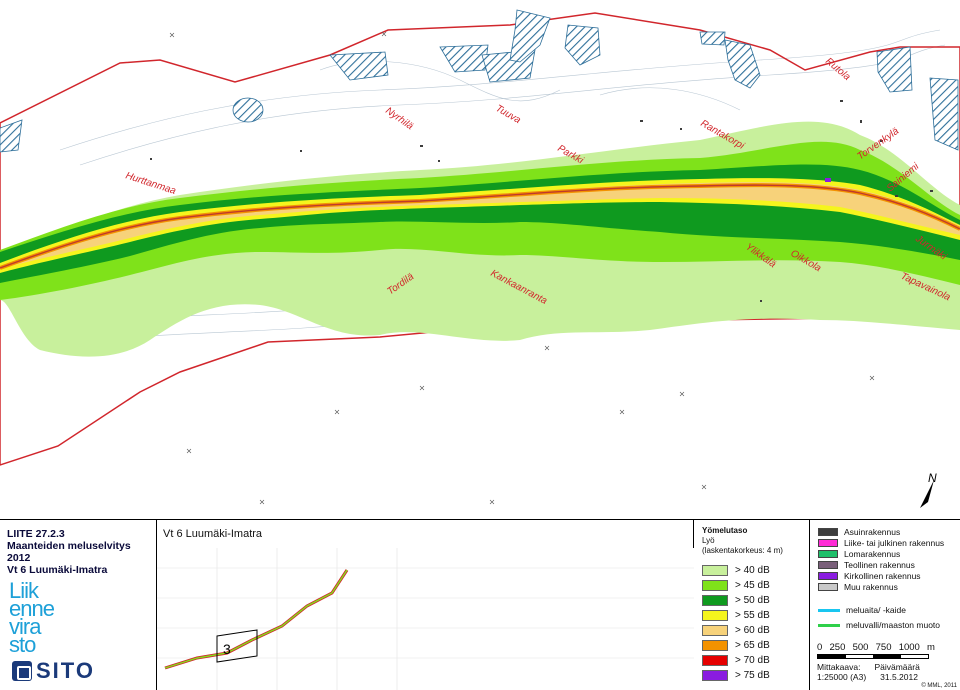  I want to click on building-row: Kirkollinen rakennus, so click(869, 576).